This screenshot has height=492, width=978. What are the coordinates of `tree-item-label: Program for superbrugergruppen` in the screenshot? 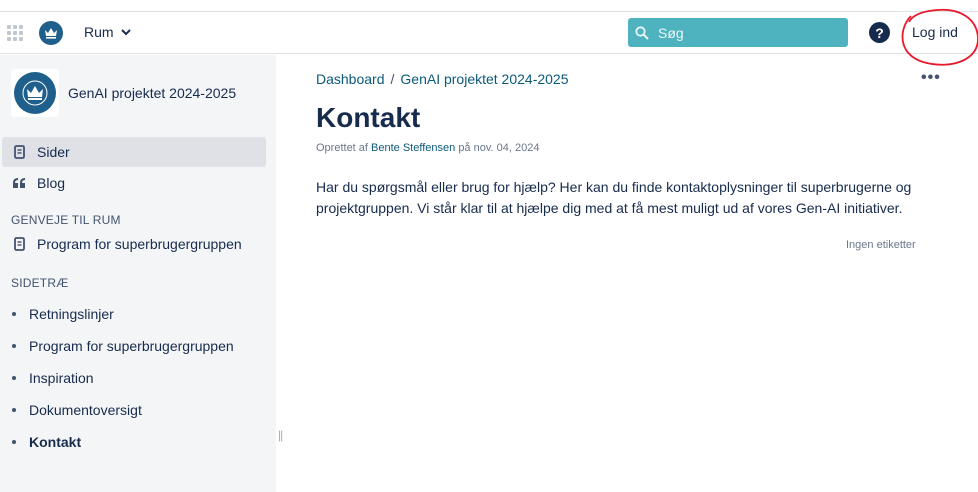 It's located at (131, 346).